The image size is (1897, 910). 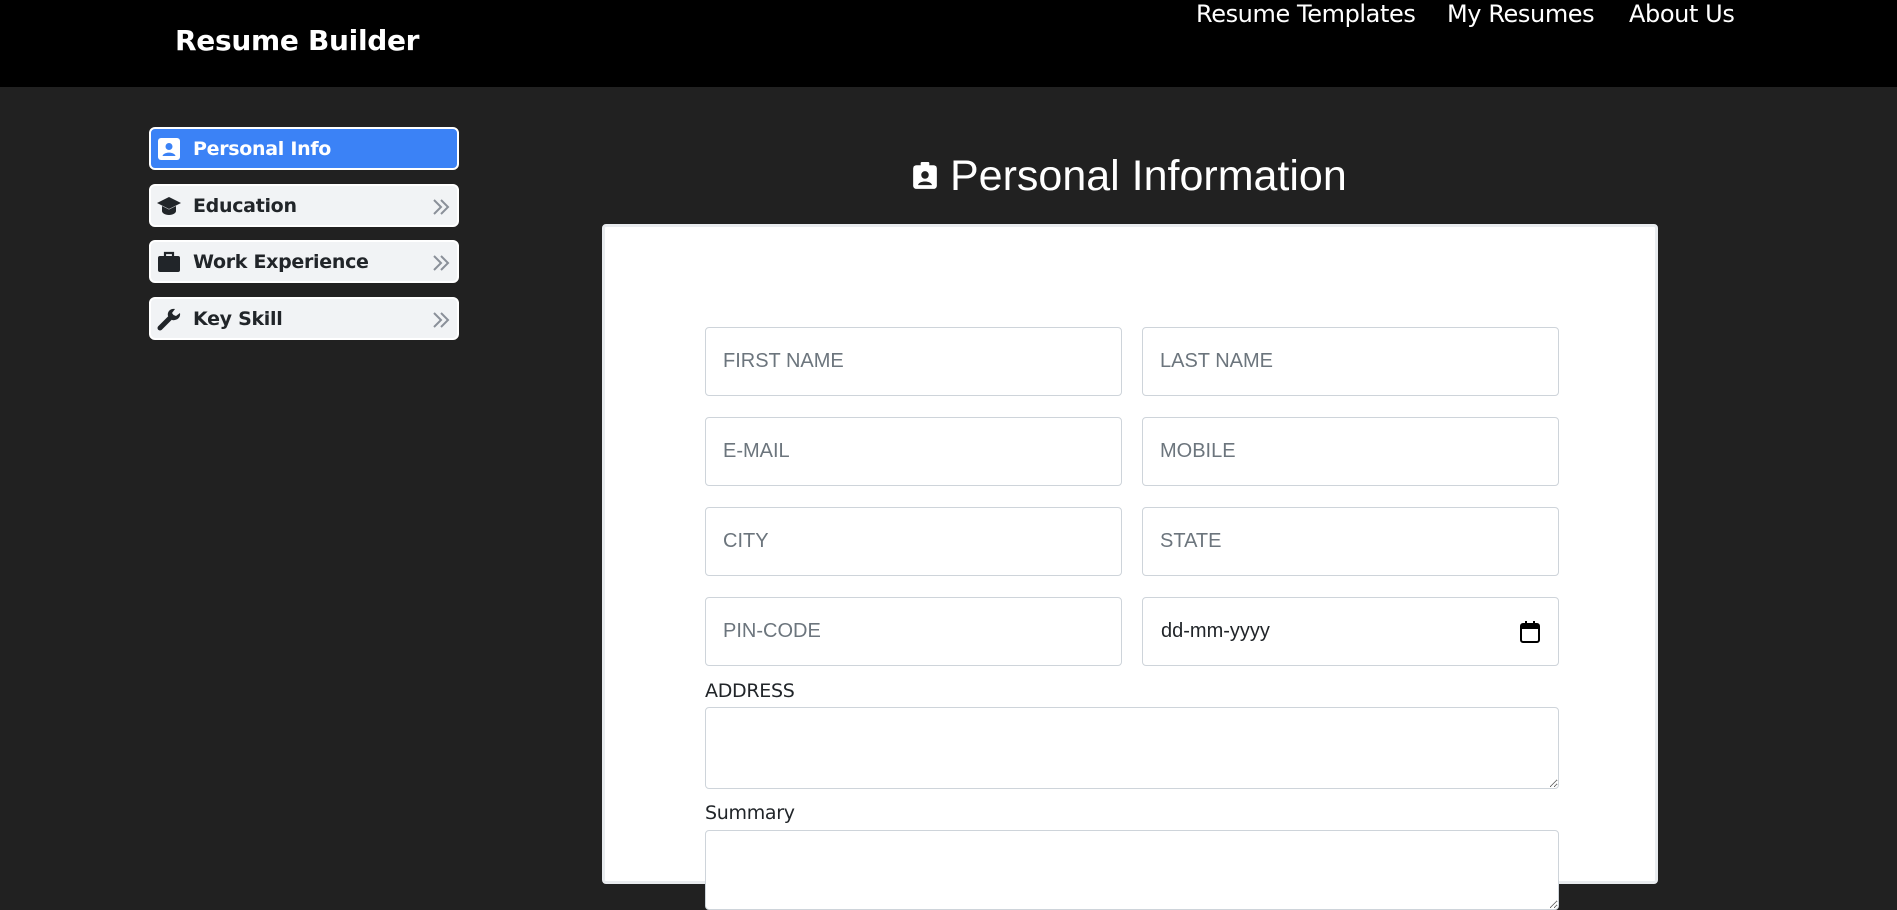 I want to click on sidebar-item-personal-info: Personal Info, so click(x=304, y=148).